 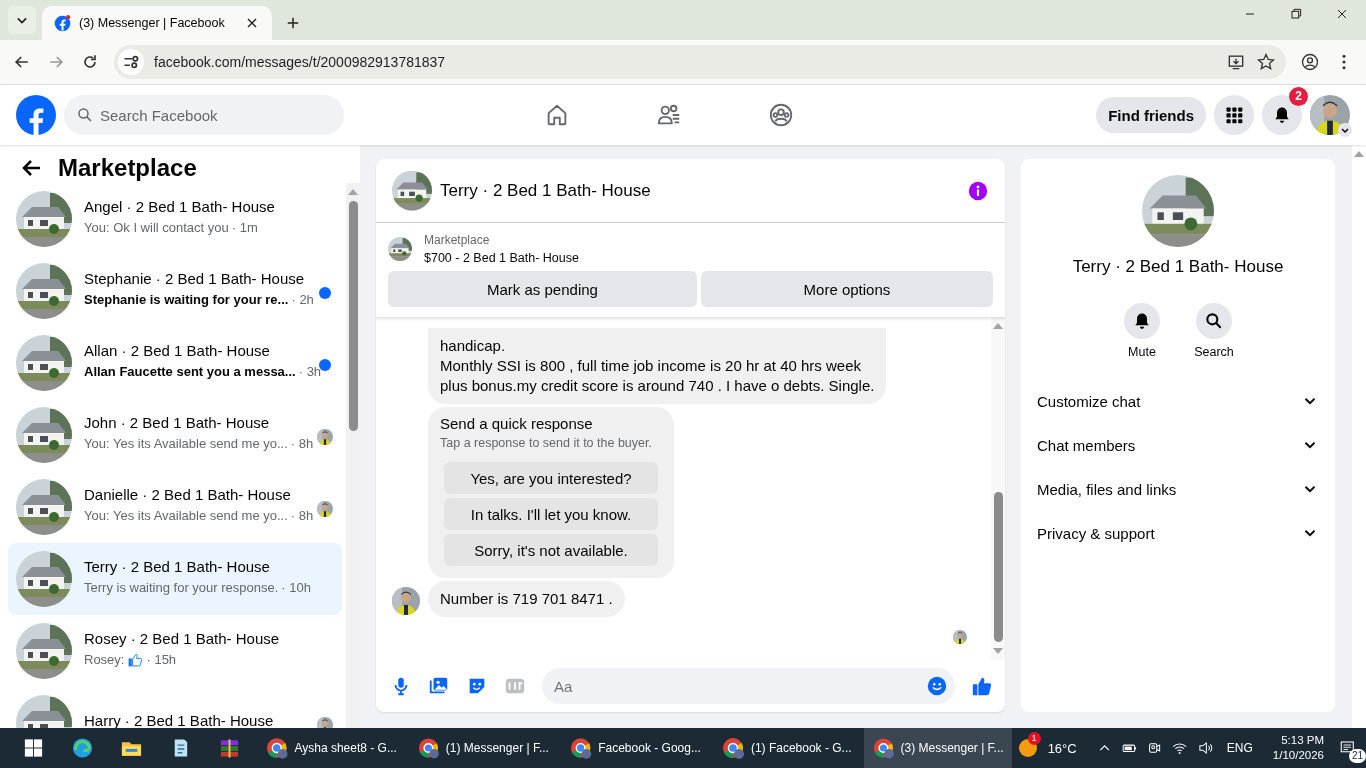 I want to click on browser-tab: (3) Messenger | Facebook, so click(x=157, y=23).